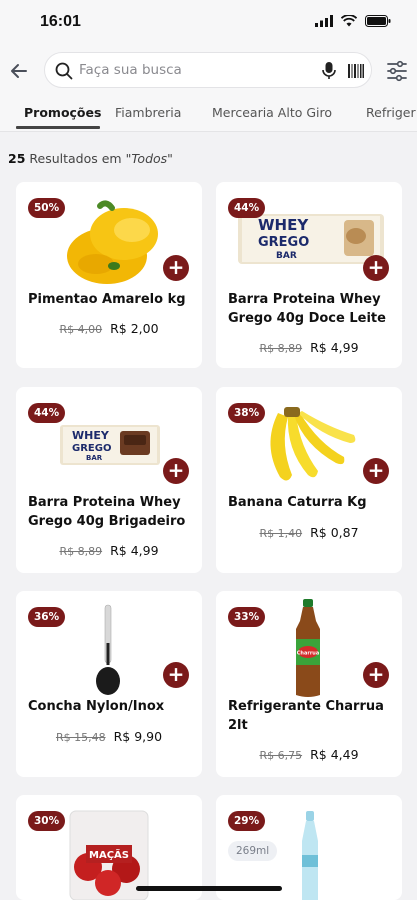 The image size is (417, 900). I want to click on mic-icon, so click(329, 71).